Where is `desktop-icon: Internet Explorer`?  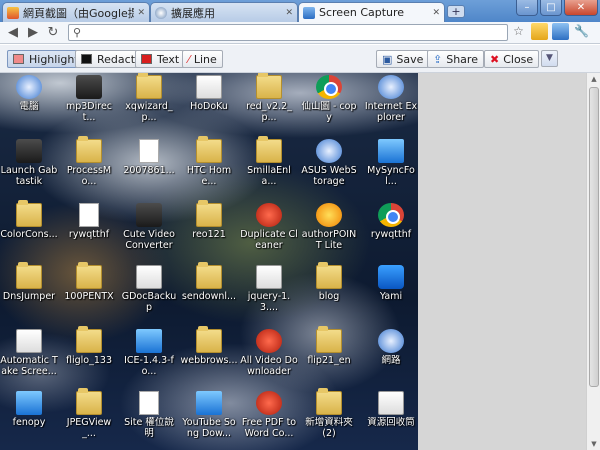 desktop-icon: Internet Explorer is located at coordinates (390, 99).